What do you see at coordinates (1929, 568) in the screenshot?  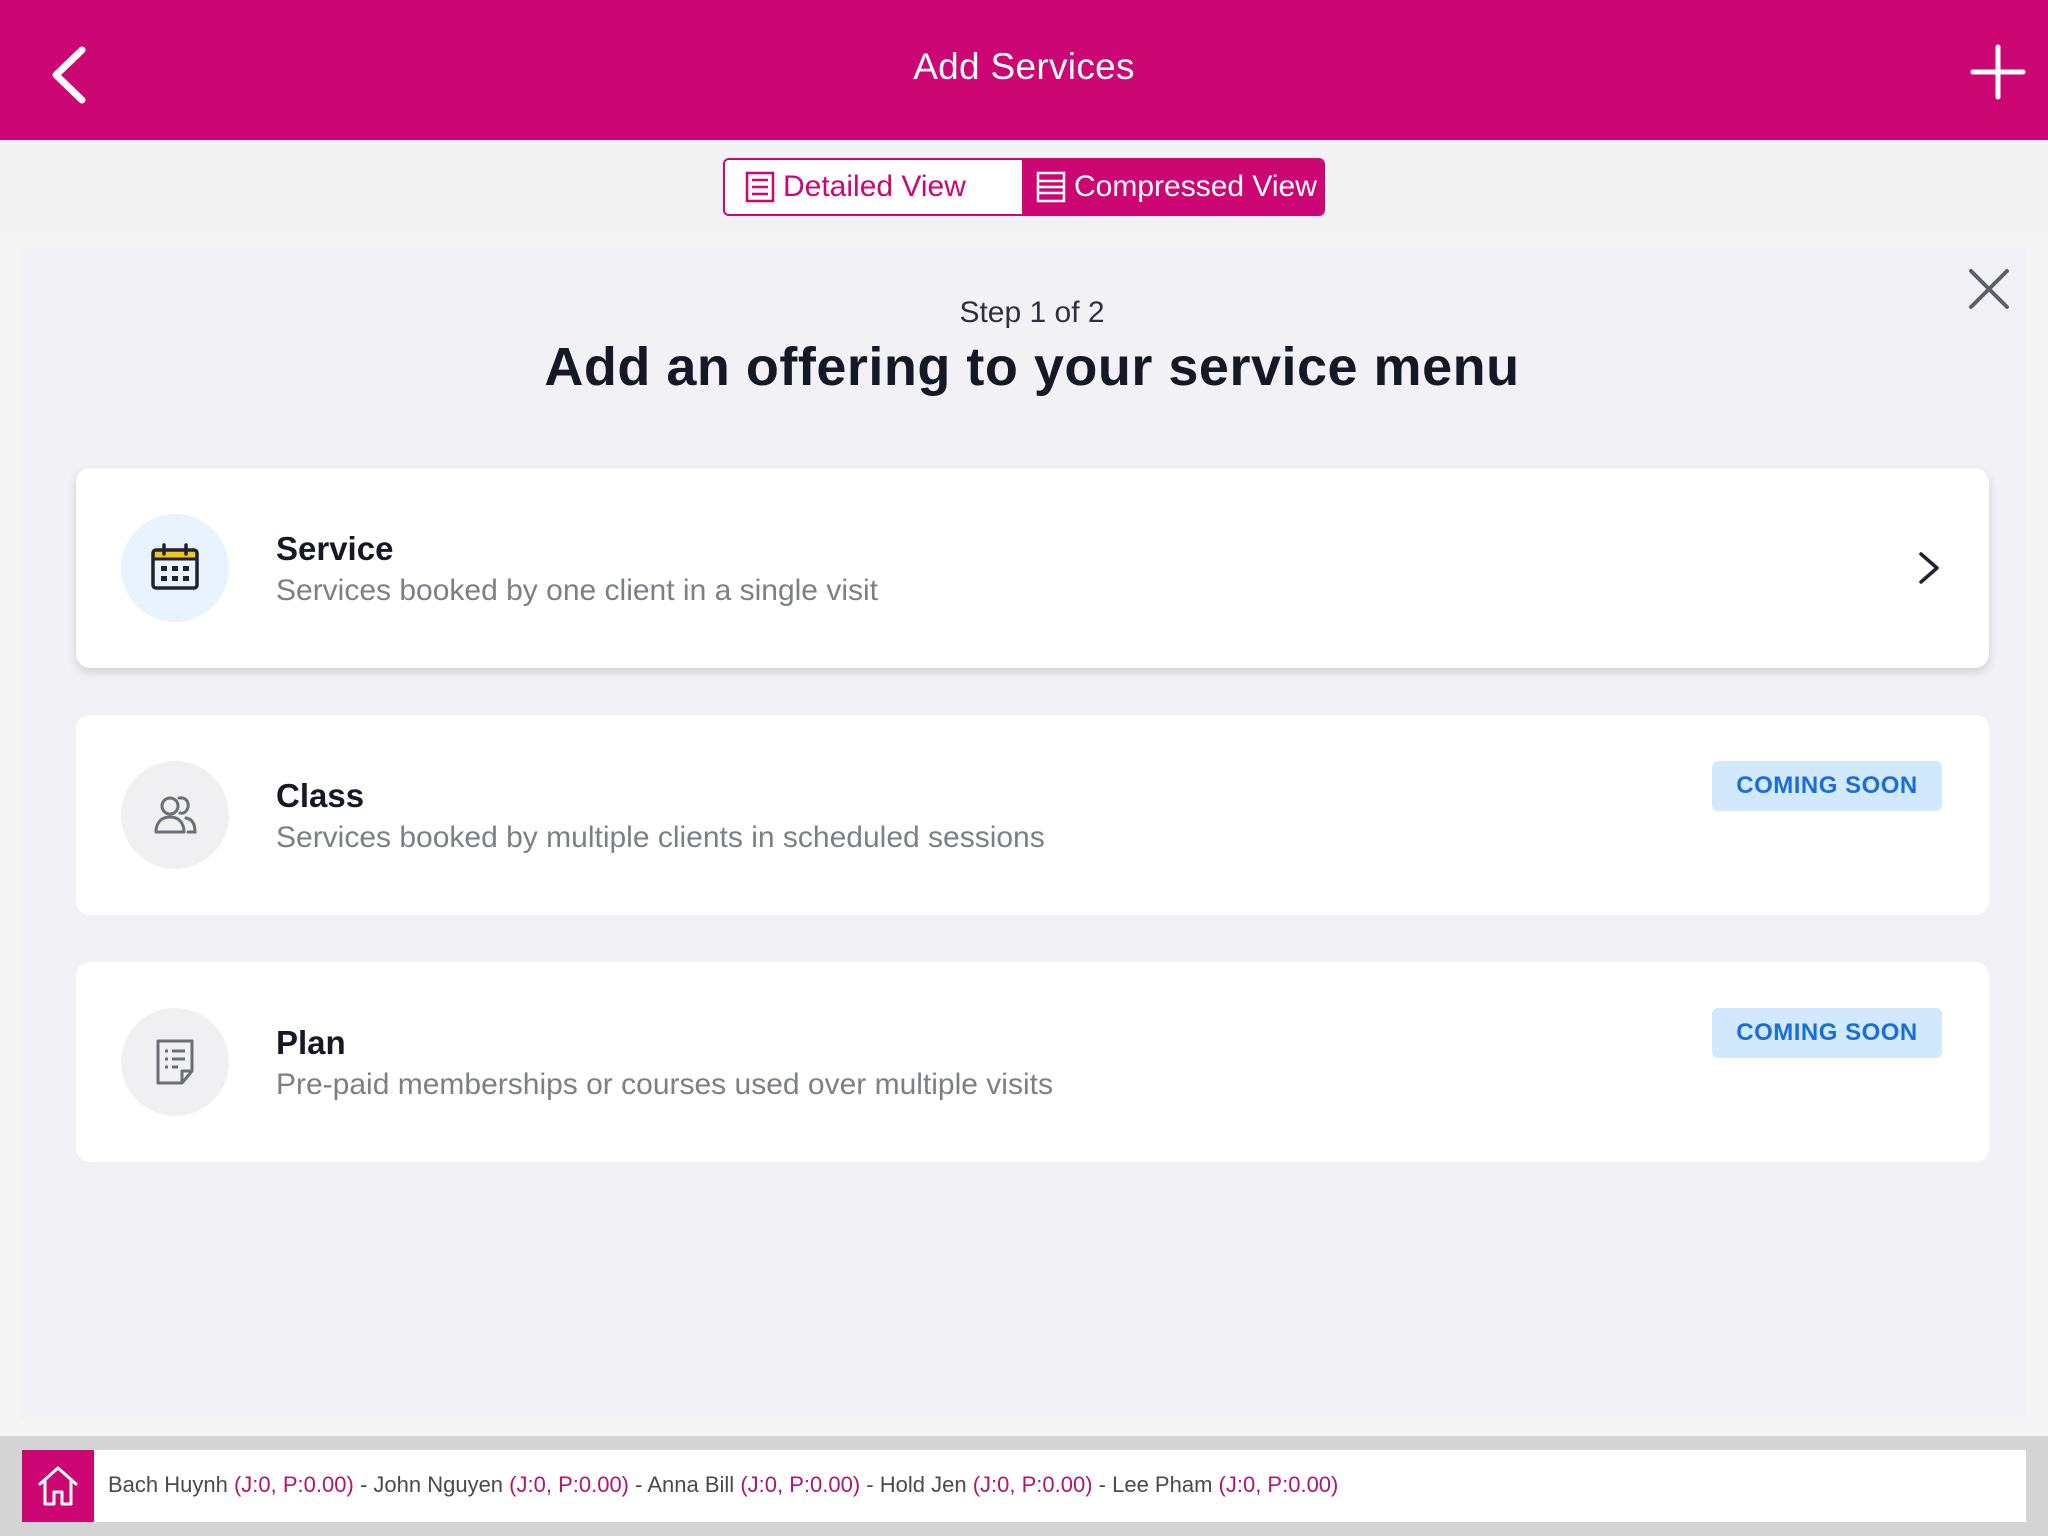 I see `chevron-right-icon` at bounding box center [1929, 568].